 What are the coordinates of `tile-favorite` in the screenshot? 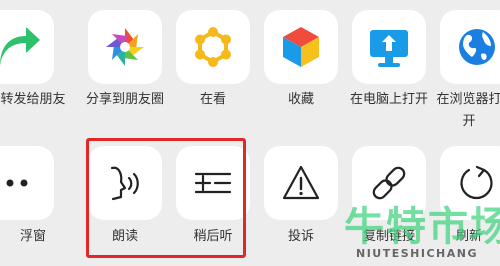 It's located at (301, 47).